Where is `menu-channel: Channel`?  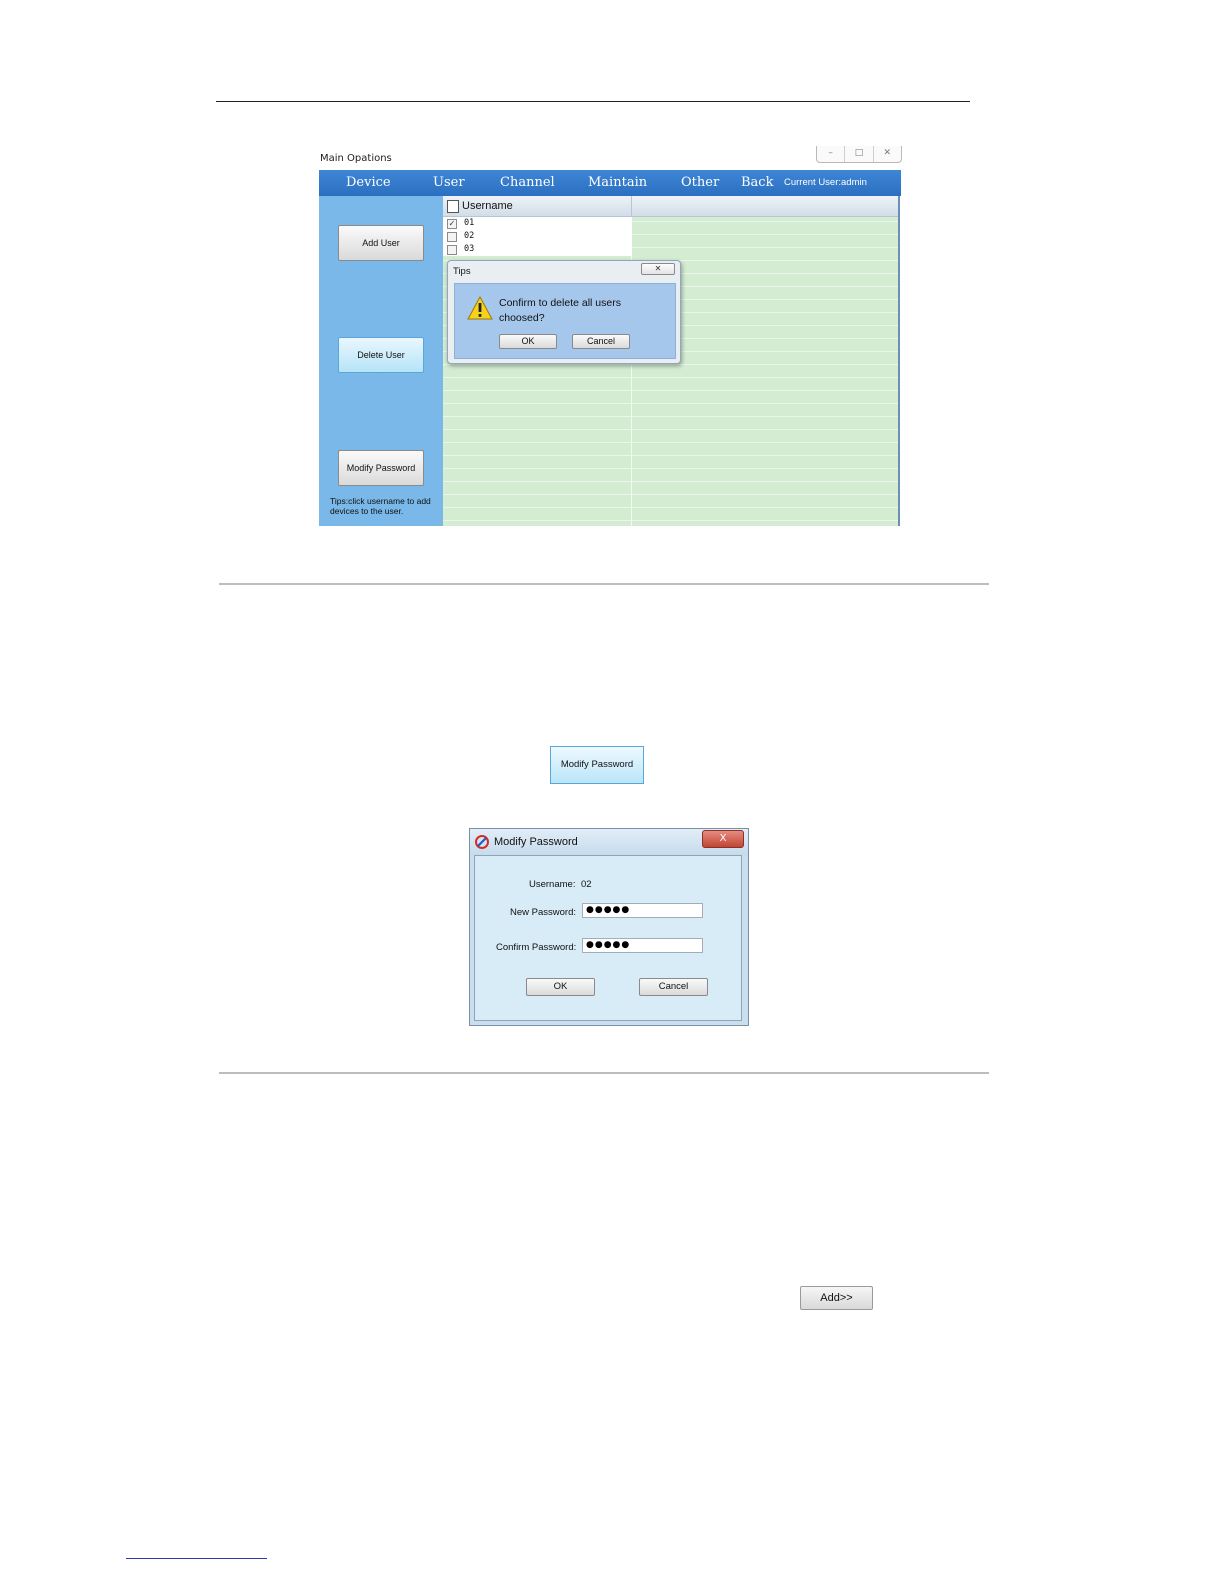
menu-channel: Channel is located at coordinates (527, 182).